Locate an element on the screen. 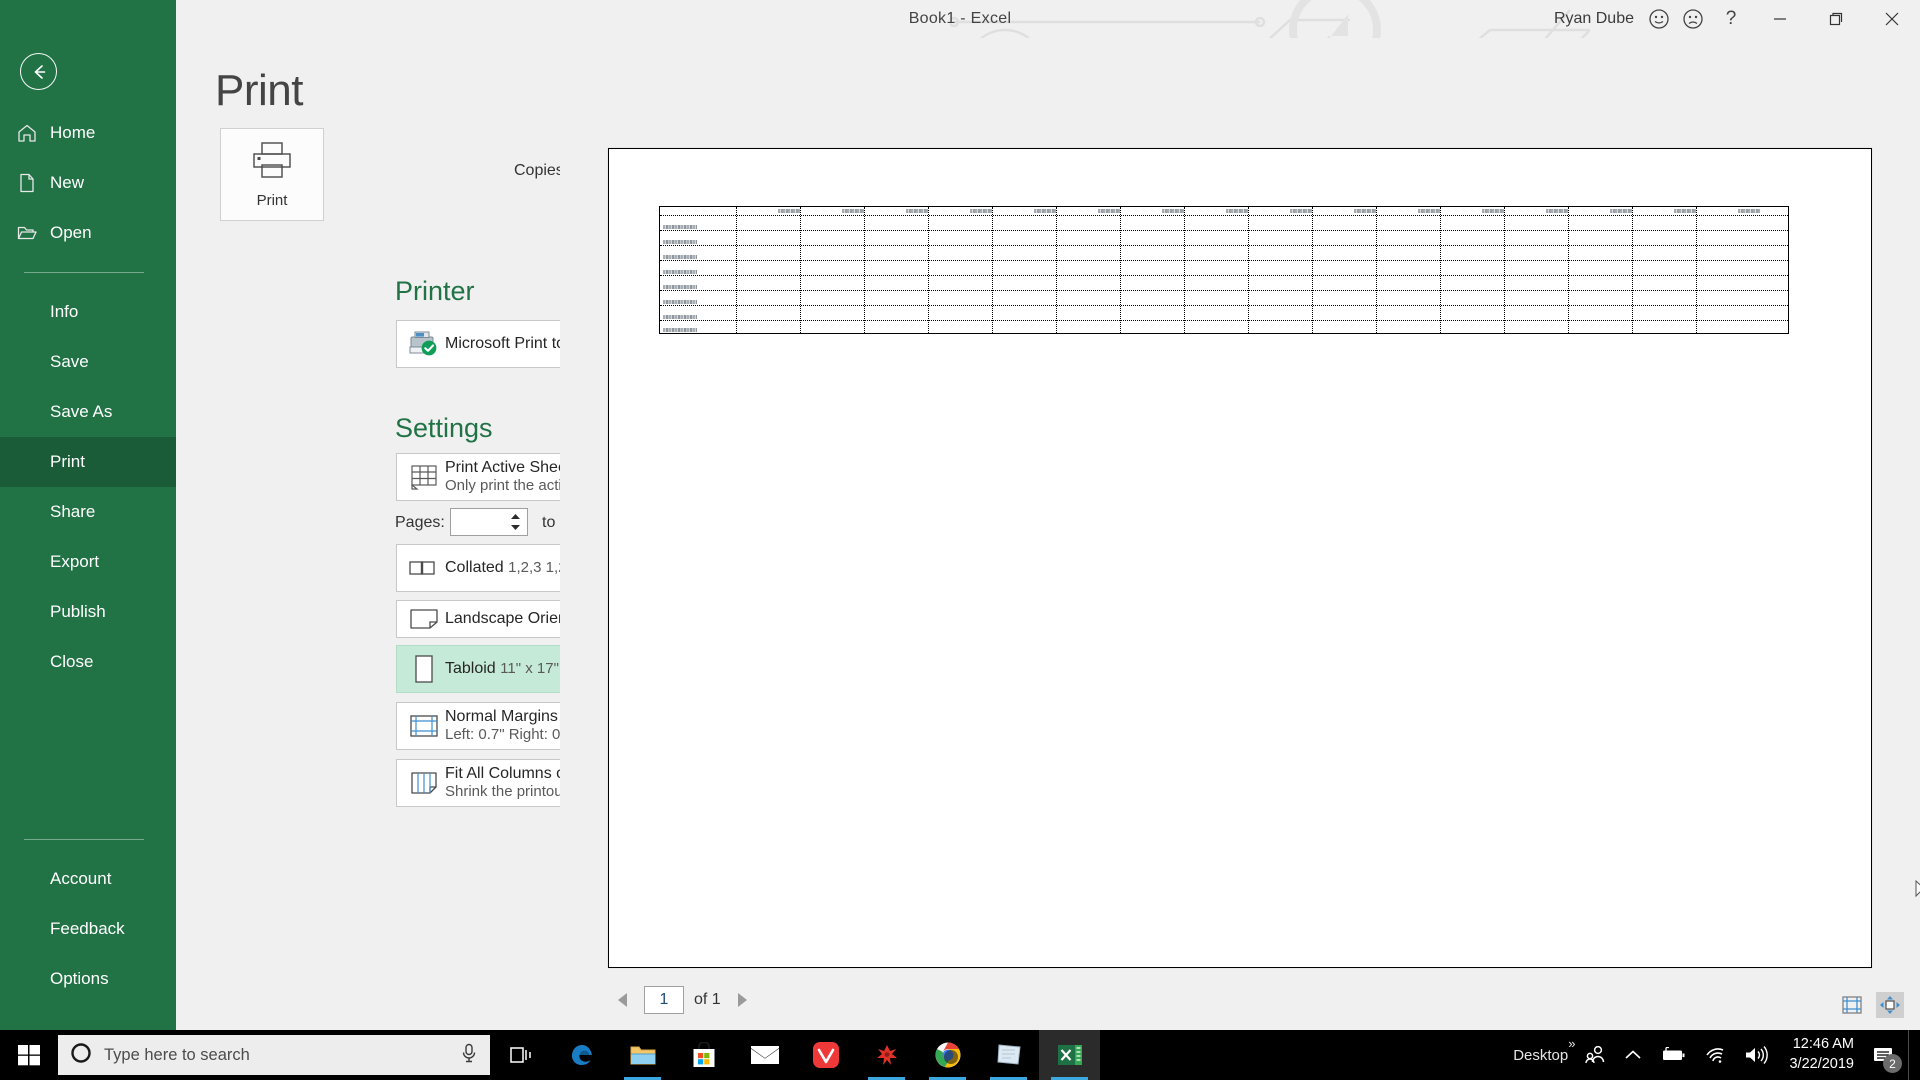 This screenshot has height=1080, width=1920. print-button: Print is located at coordinates (272, 174).